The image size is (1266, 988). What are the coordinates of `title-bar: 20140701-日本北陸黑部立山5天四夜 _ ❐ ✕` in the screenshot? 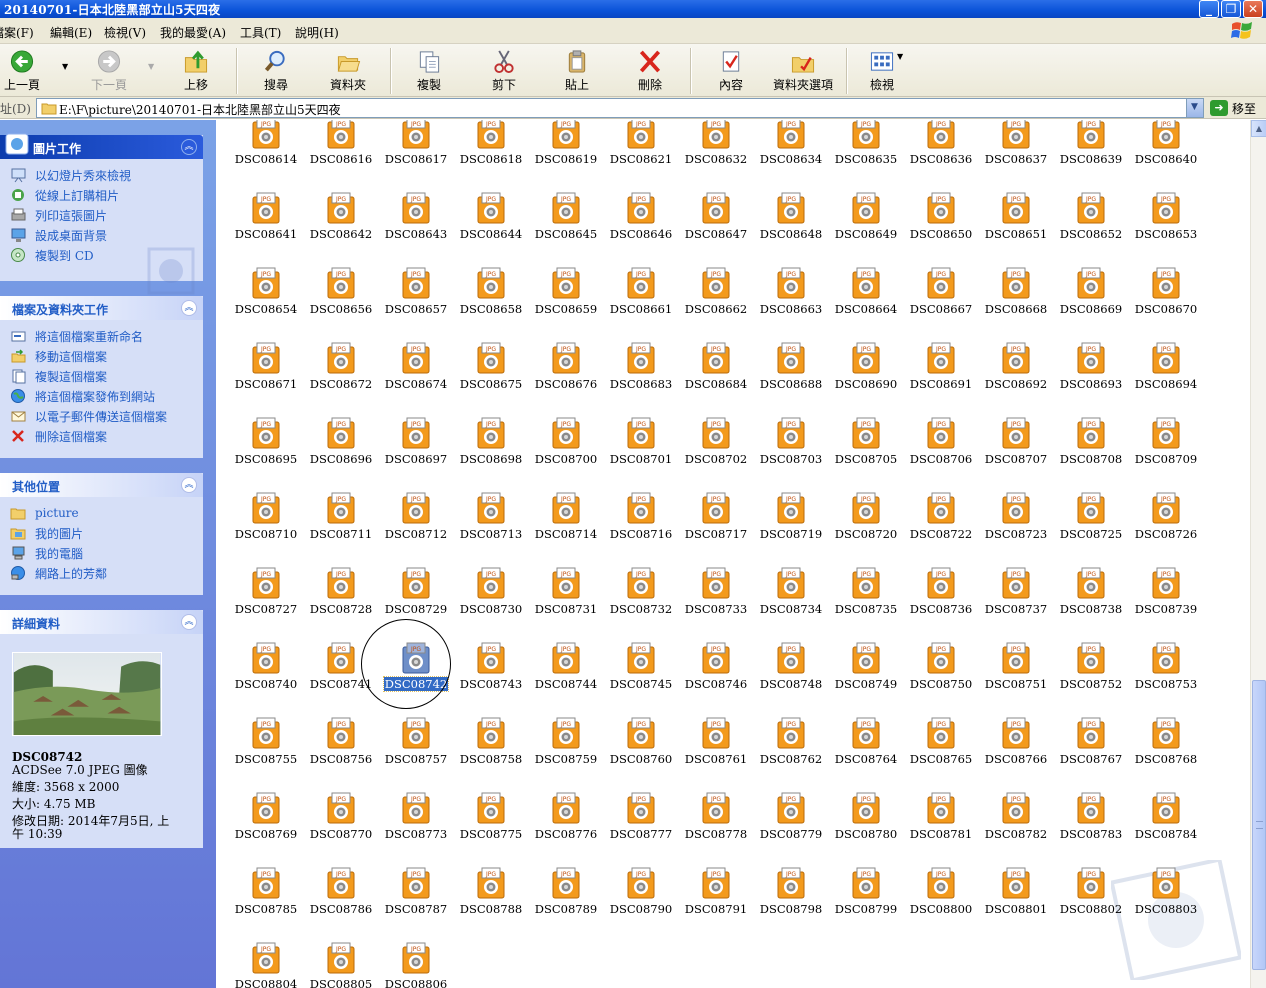 It's located at (633, 9).